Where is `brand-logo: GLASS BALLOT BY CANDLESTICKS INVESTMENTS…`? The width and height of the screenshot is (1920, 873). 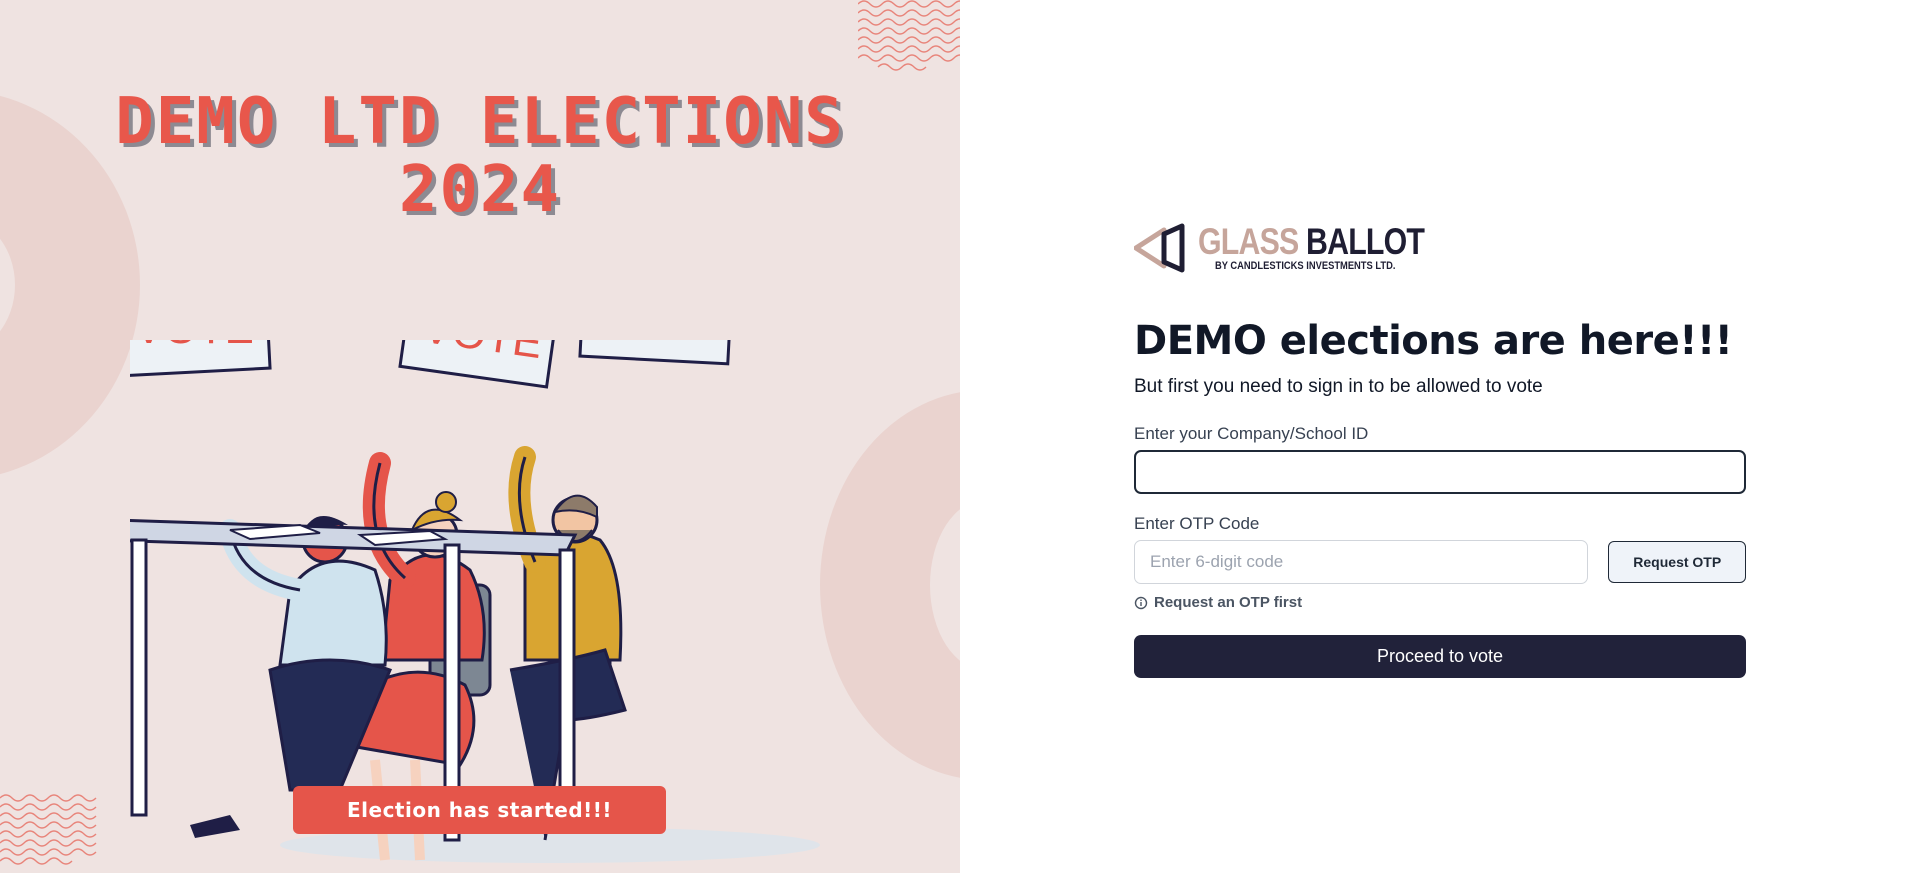 brand-logo: GLASS BALLOT BY CANDLESTICKS INVESTMENTS… is located at coordinates (1440, 250).